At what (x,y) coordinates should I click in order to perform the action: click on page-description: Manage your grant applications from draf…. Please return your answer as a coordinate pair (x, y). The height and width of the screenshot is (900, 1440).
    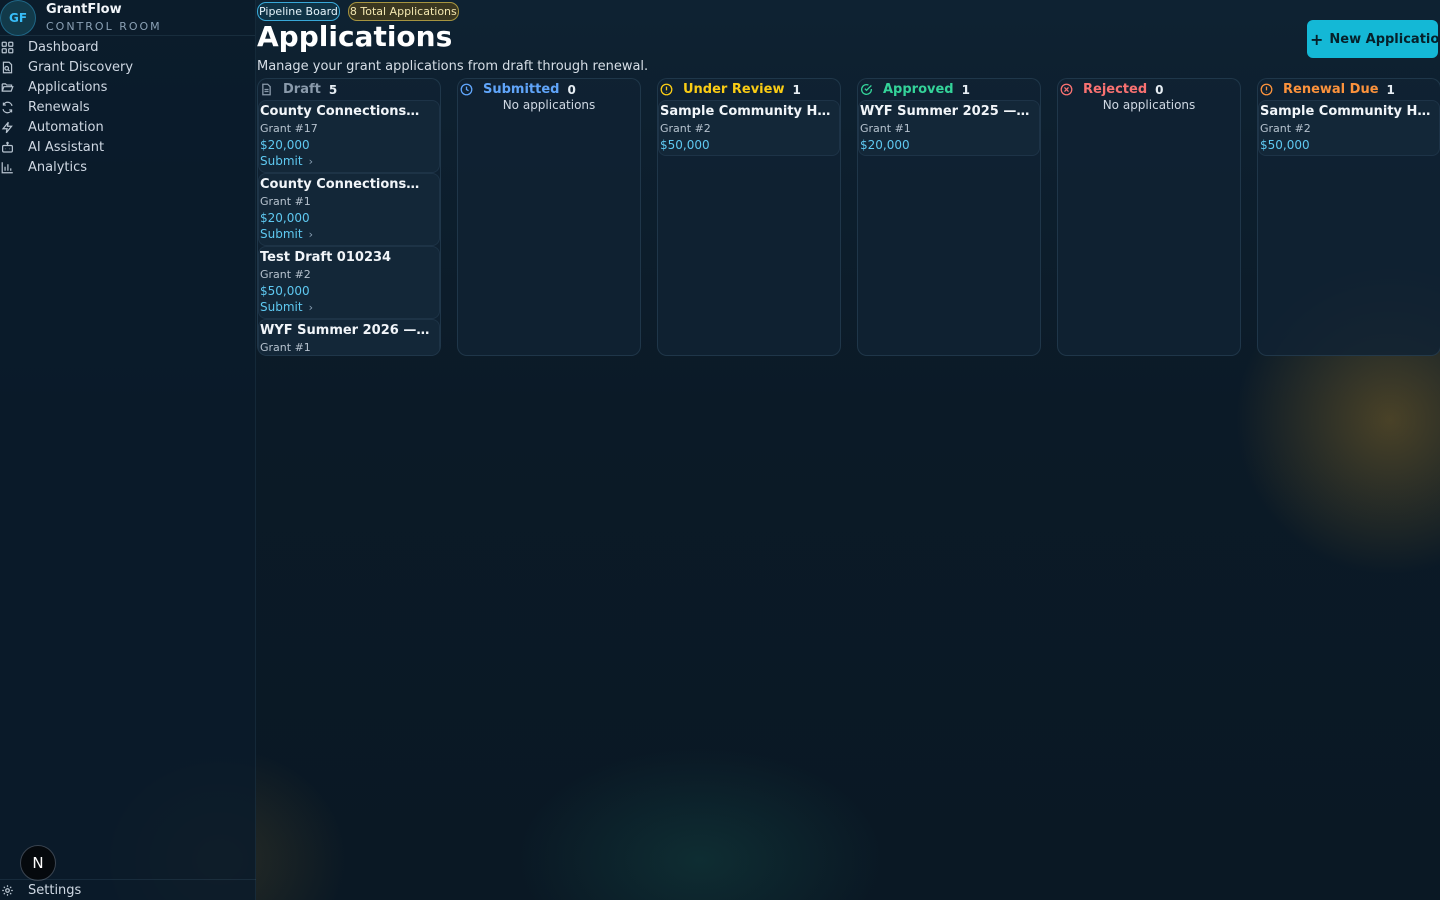
    Looking at the image, I should click on (453, 66).